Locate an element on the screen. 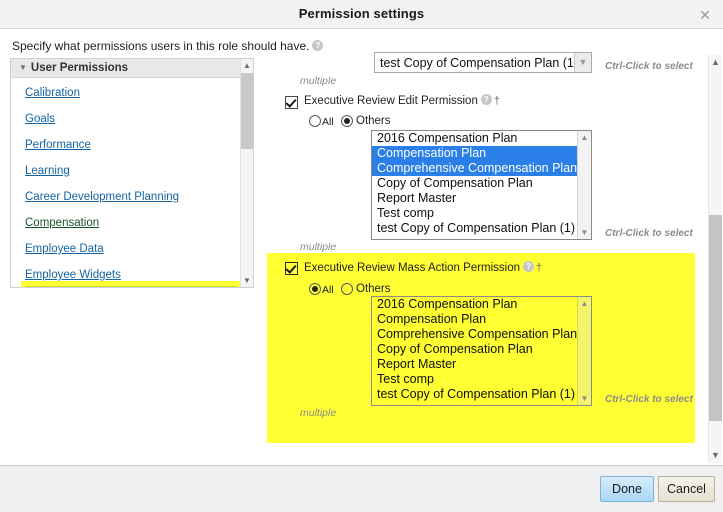  edit-permission-radio-all-label: All is located at coordinates (328, 122).